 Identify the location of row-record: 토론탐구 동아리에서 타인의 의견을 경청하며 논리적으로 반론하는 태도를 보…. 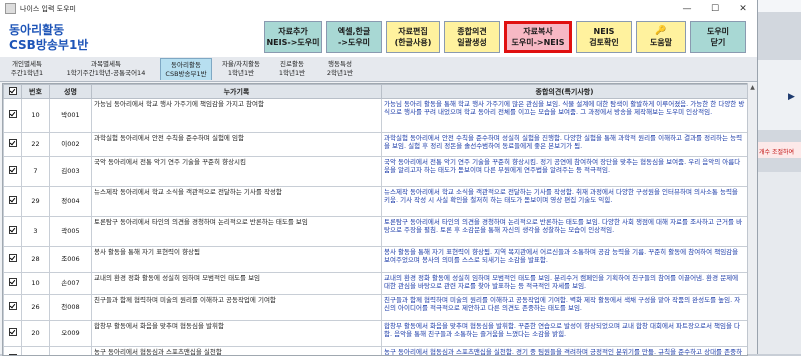
(237, 232).